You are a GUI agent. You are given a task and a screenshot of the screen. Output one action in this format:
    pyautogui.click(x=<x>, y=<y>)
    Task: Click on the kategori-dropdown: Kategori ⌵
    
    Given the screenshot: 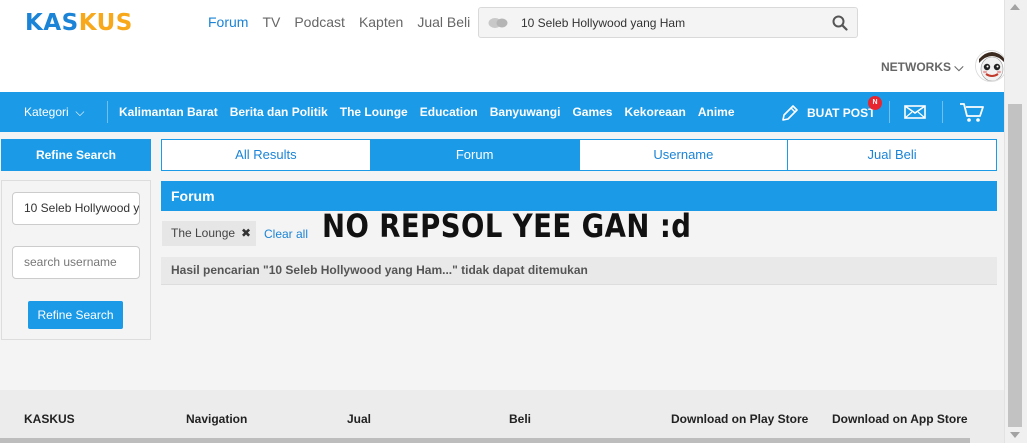 What is the action you would take?
    pyautogui.click(x=54, y=112)
    